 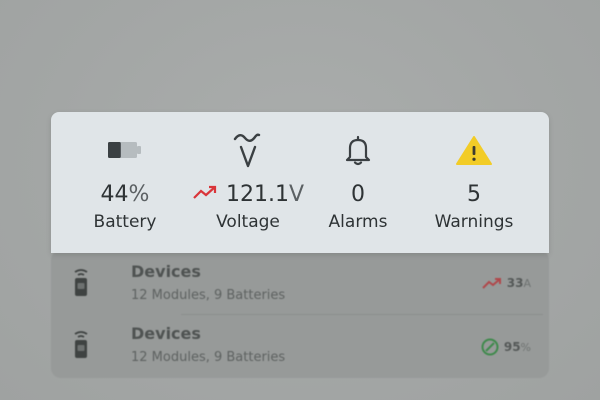 I want to click on warnings-value: 5, so click(x=474, y=194).